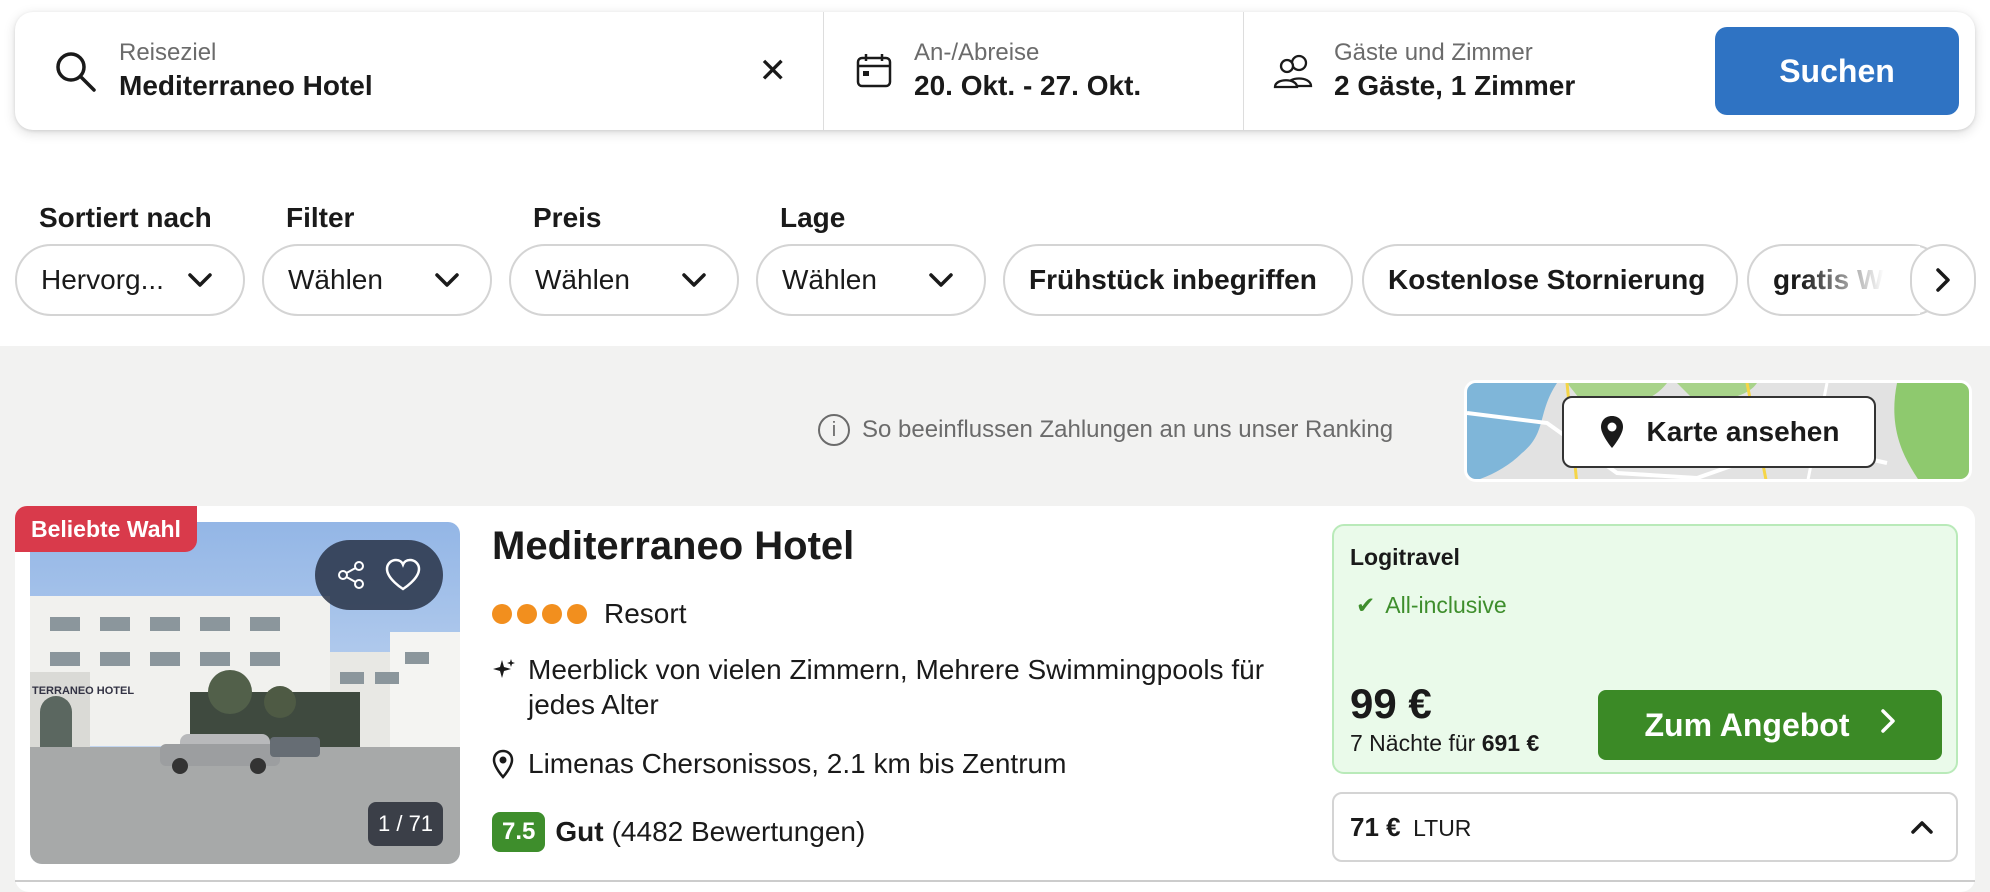 Image resolution: width=1990 pixels, height=892 pixels. I want to click on check-icon: ✔, so click(1366, 605).